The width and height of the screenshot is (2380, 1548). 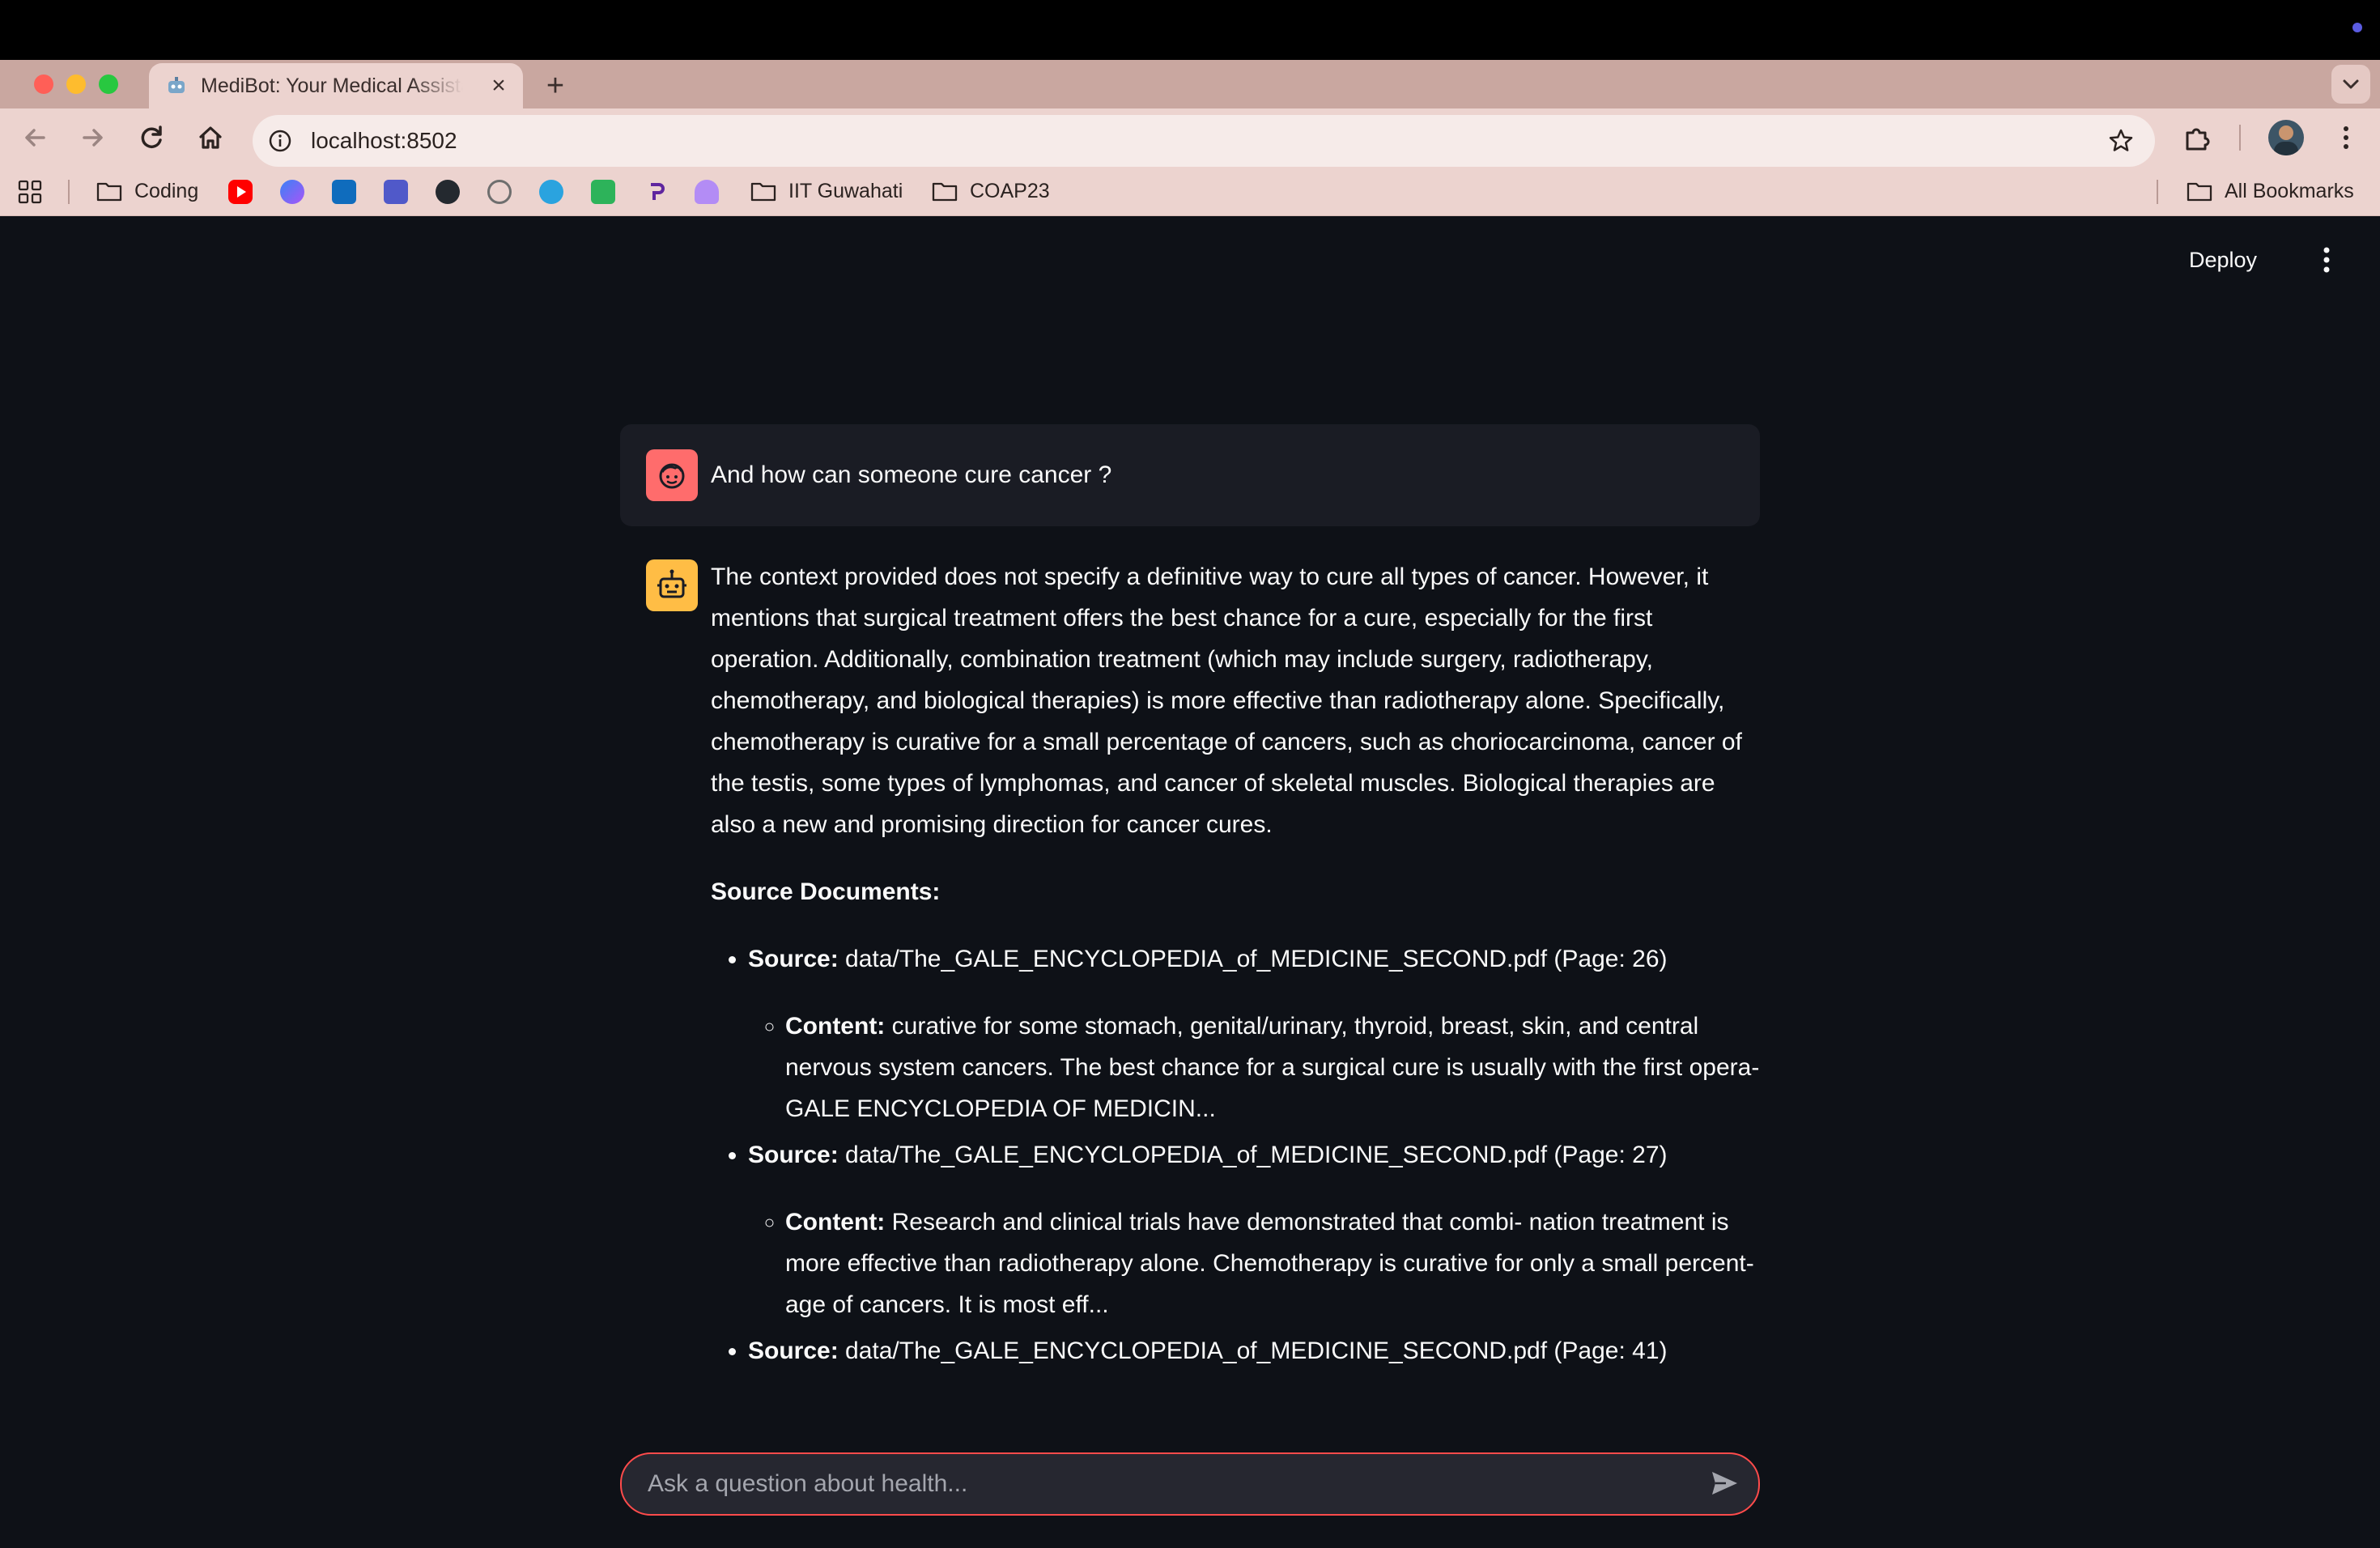 I want to click on browser-toolbar: localhost:8502, so click(x=1190, y=137).